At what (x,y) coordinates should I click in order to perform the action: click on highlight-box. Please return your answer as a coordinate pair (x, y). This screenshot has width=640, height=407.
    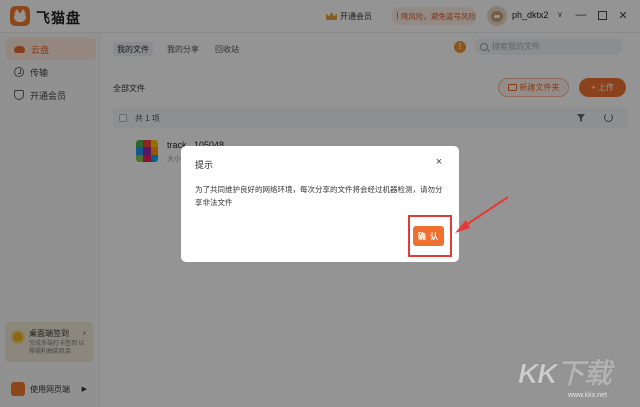
    Looking at the image, I should click on (430, 236).